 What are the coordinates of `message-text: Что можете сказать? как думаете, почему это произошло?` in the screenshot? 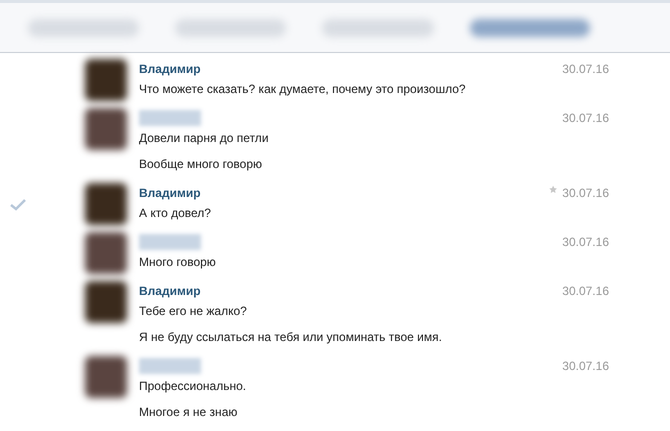 It's located at (303, 89).